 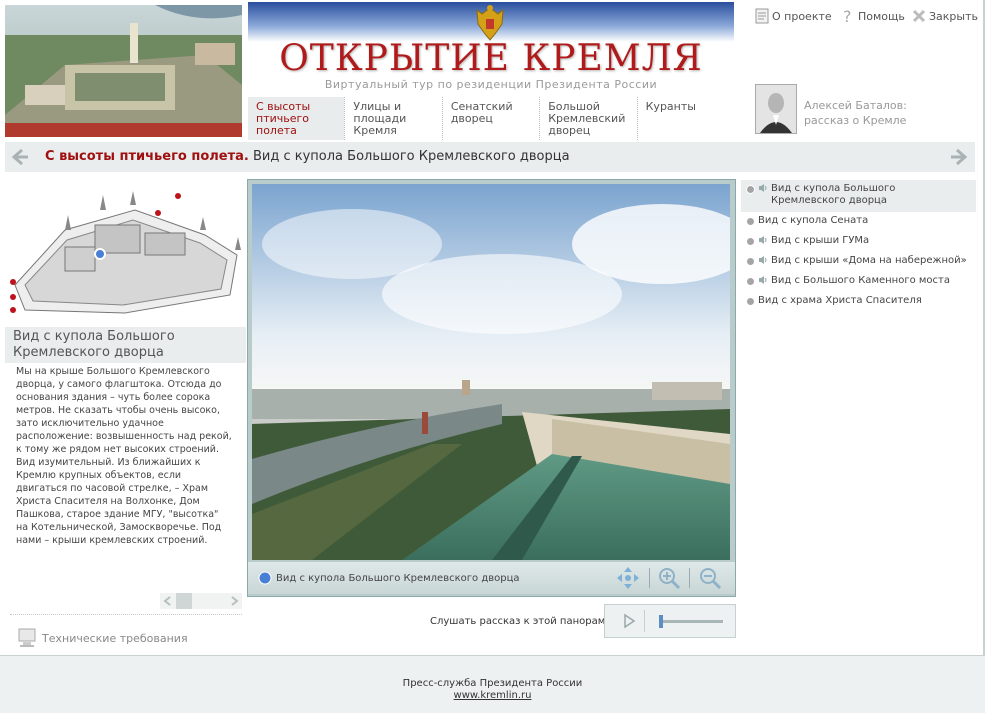 I want to click on kremlin-aerial-photo, so click(x=123, y=71).